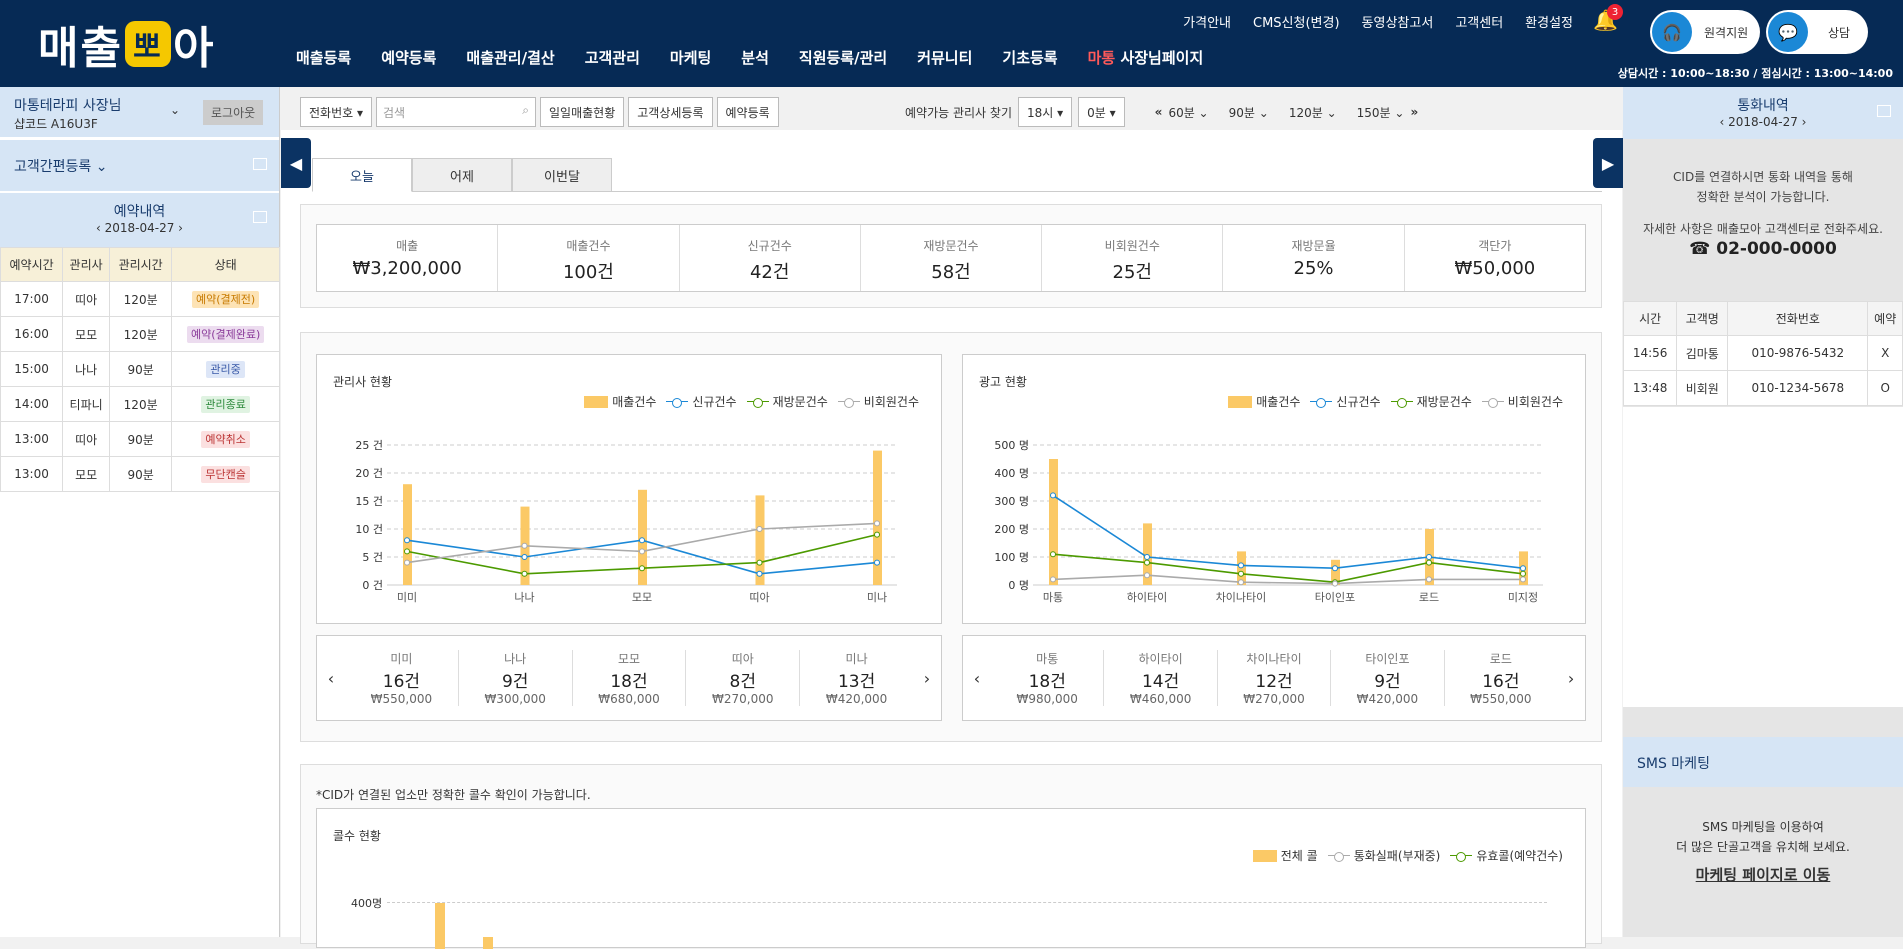 This screenshot has width=1903, height=949. Describe the element at coordinates (1549, 21) in the screenshot. I see `menu-settings: 환경설정` at that location.